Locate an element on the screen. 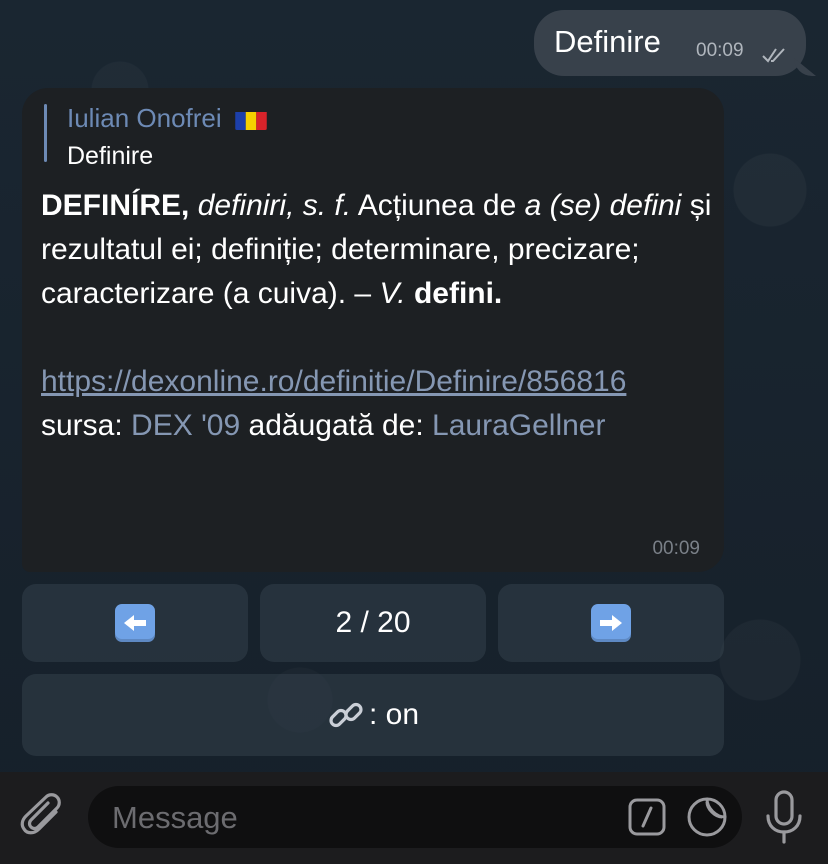  added-by-label: adăugată de: is located at coordinates (336, 425).